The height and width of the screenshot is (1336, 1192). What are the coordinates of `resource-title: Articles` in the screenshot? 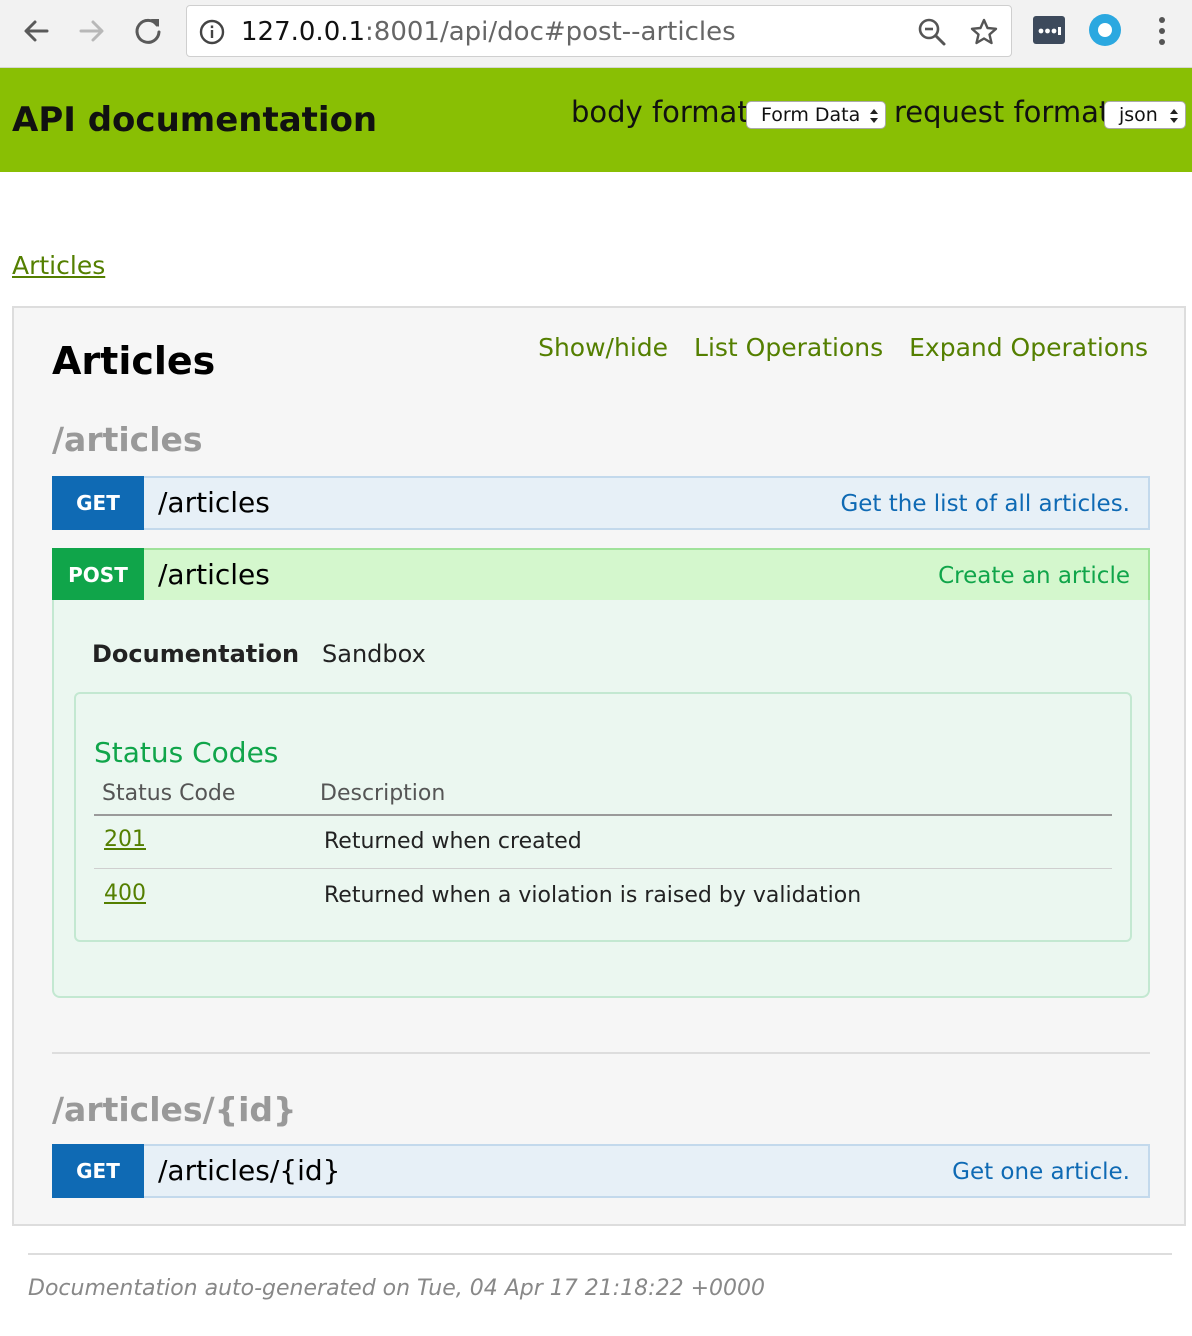 It's located at (134, 361).